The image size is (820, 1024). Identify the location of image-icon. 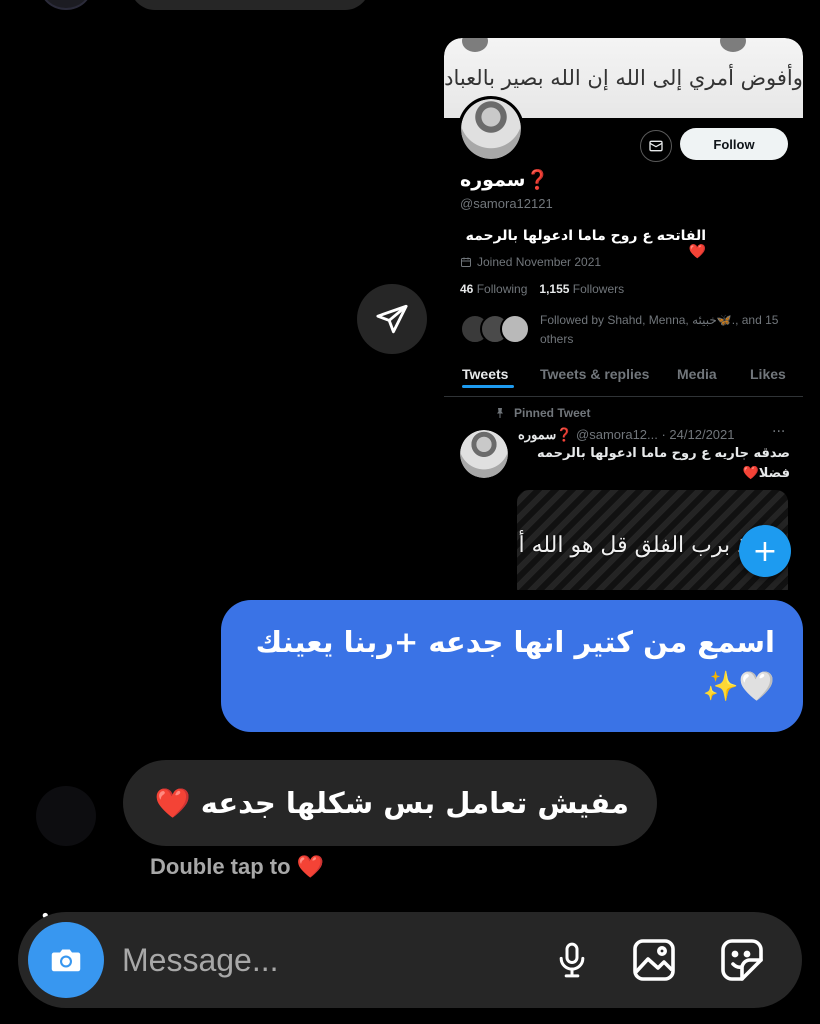
(654, 960).